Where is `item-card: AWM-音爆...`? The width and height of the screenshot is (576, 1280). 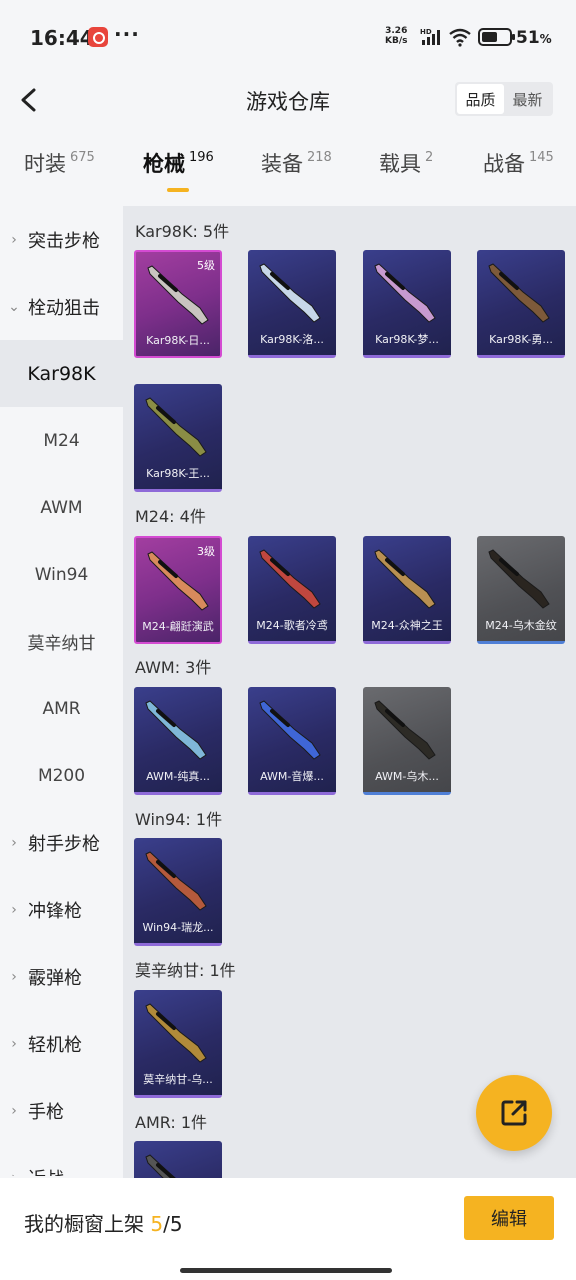 item-card: AWM-音爆... is located at coordinates (292, 741).